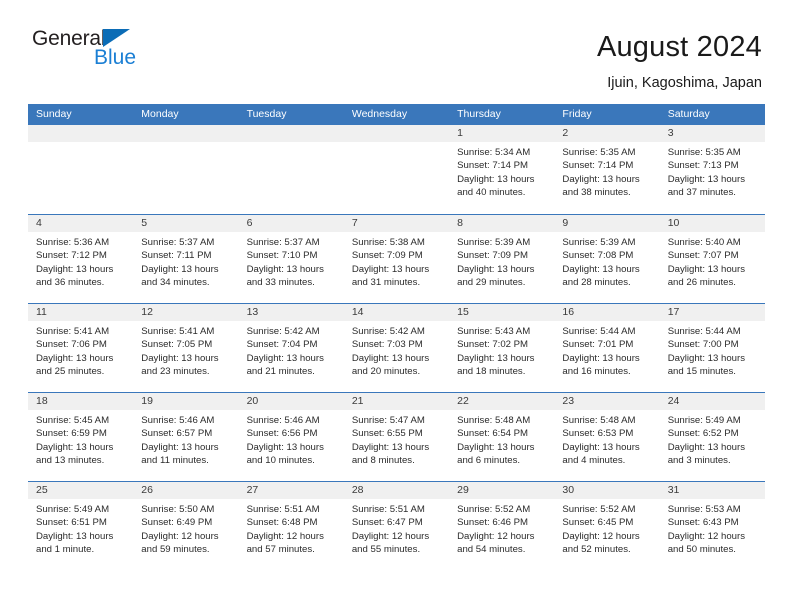 This screenshot has width=792, height=612. I want to click on day-number: 28, so click(396, 490).